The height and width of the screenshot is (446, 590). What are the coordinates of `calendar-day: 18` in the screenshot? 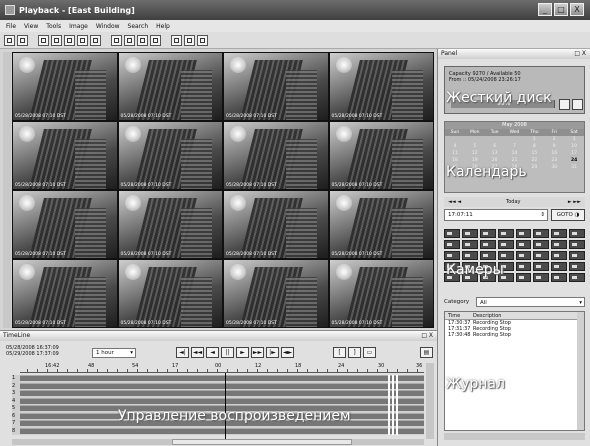 It's located at (455, 160).